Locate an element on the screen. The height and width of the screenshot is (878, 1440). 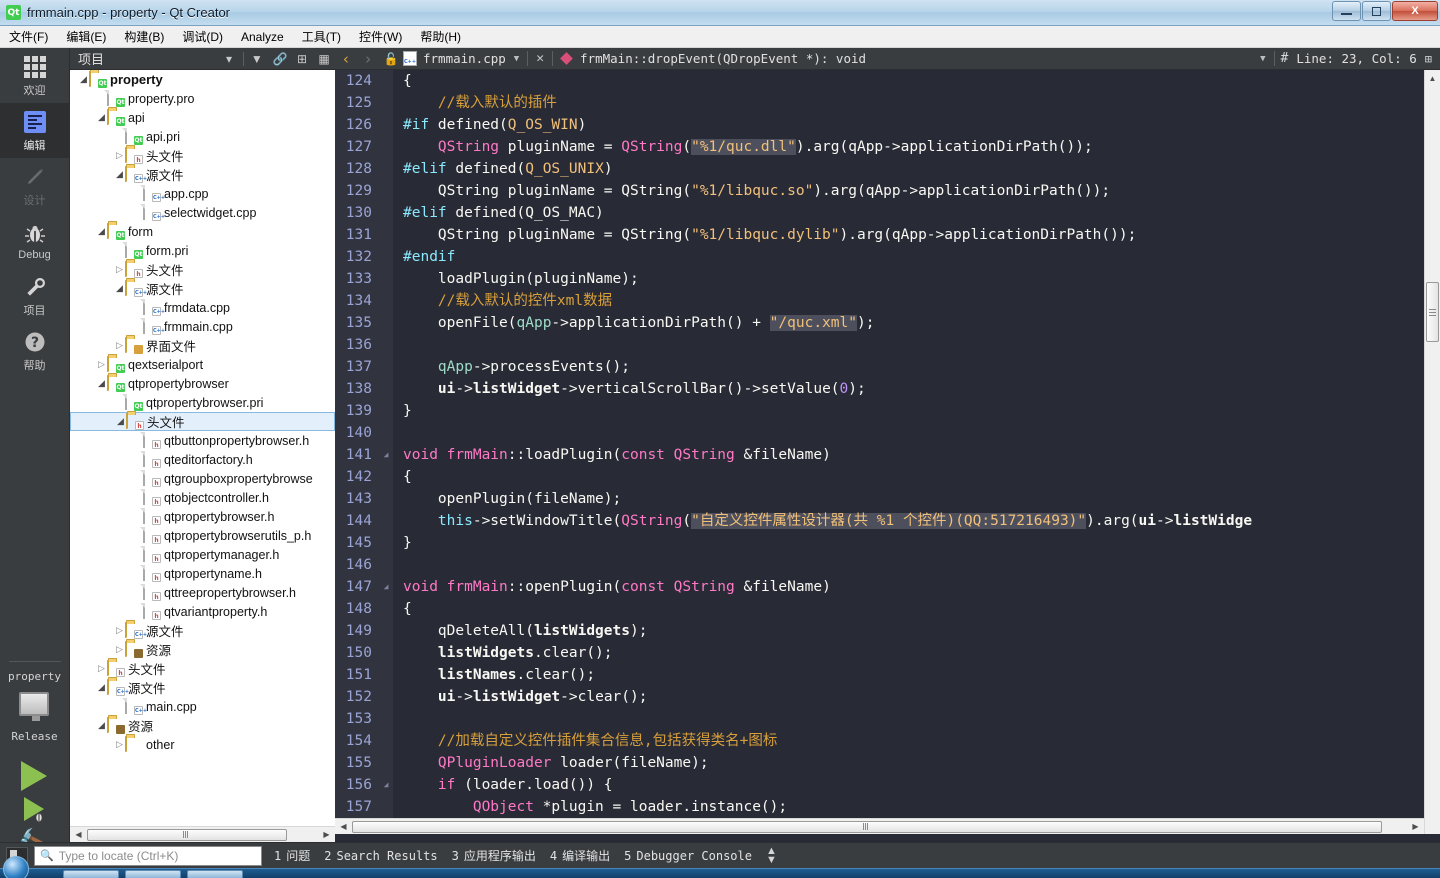
code-line: 125 //载入默认的插件 is located at coordinates (879, 103).